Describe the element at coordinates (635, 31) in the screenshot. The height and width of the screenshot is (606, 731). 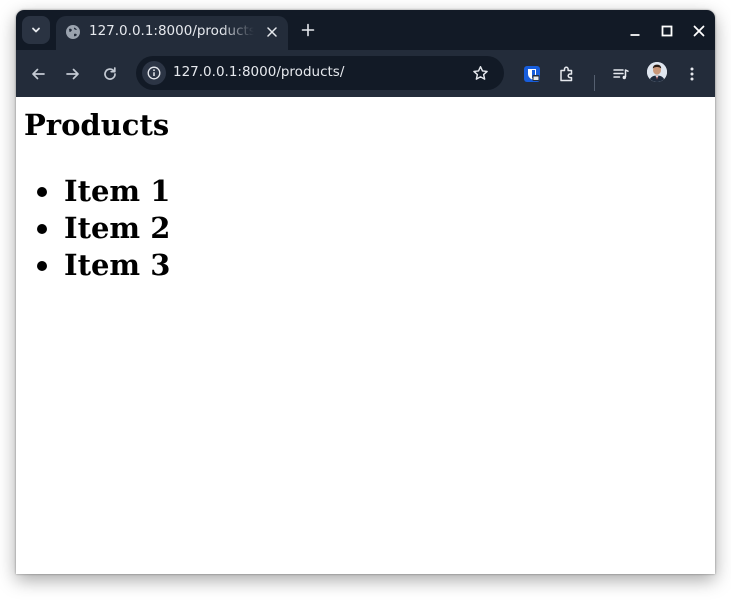
I see `minimize-button` at that location.